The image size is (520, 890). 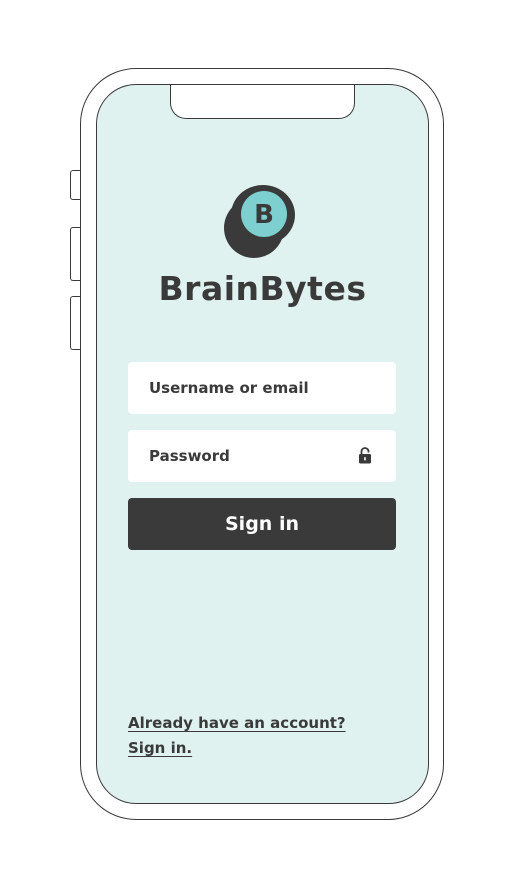 I want to click on brand-logo-icon: B, so click(x=259, y=221).